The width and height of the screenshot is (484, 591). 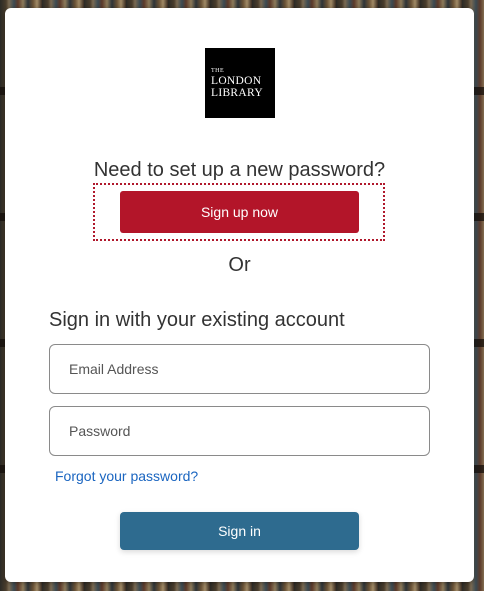 I want to click on logo-line-london: LONDON, so click(x=236, y=80).